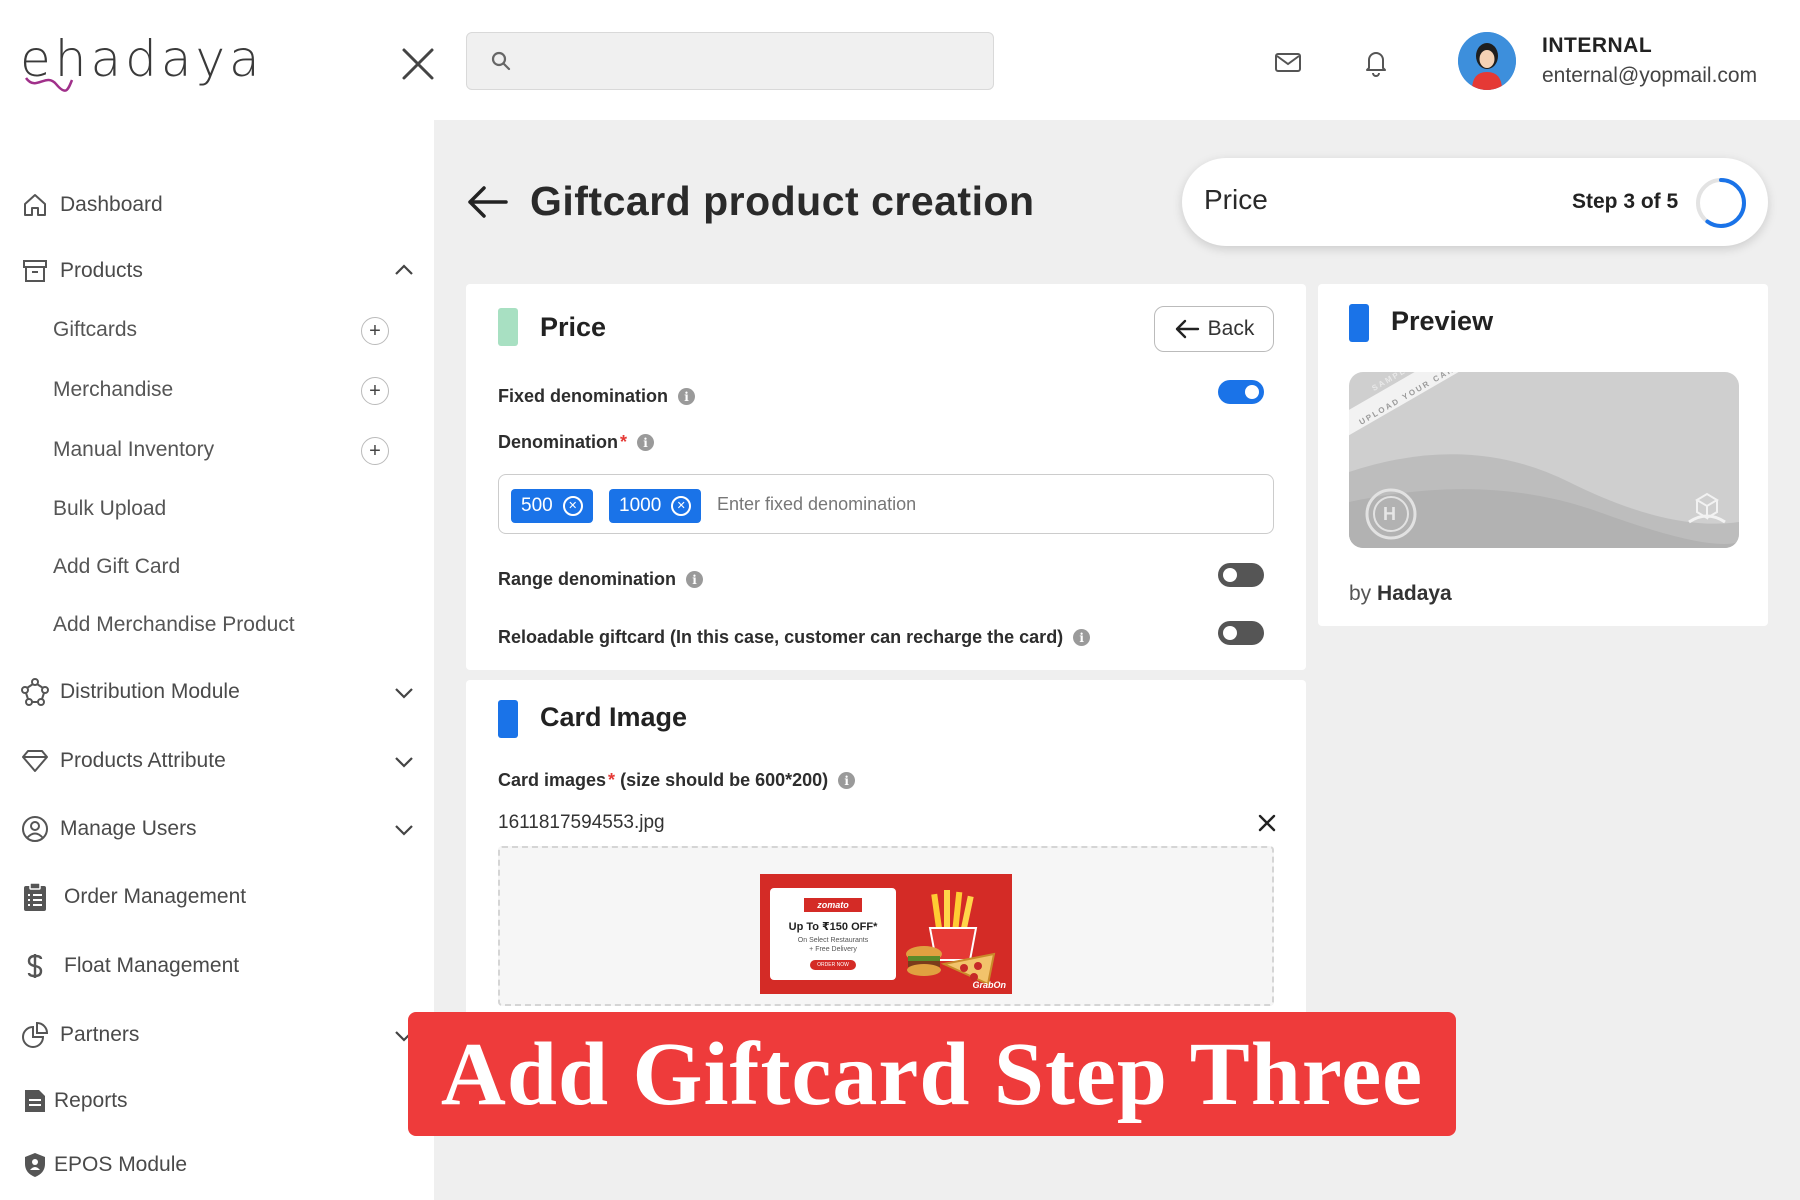  I want to click on sidebar-item-add-gift-card: Add Gift Card, so click(116, 567).